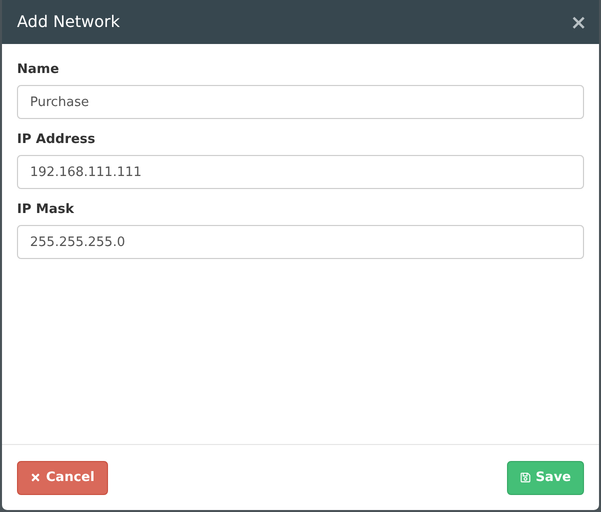 This screenshot has width=601, height=512. I want to click on dialog-title: Add Network, so click(68, 22).